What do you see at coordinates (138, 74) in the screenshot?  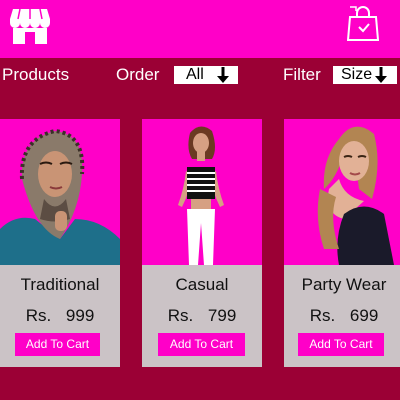 I see `order-label: Order` at bounding box center [138, 74].